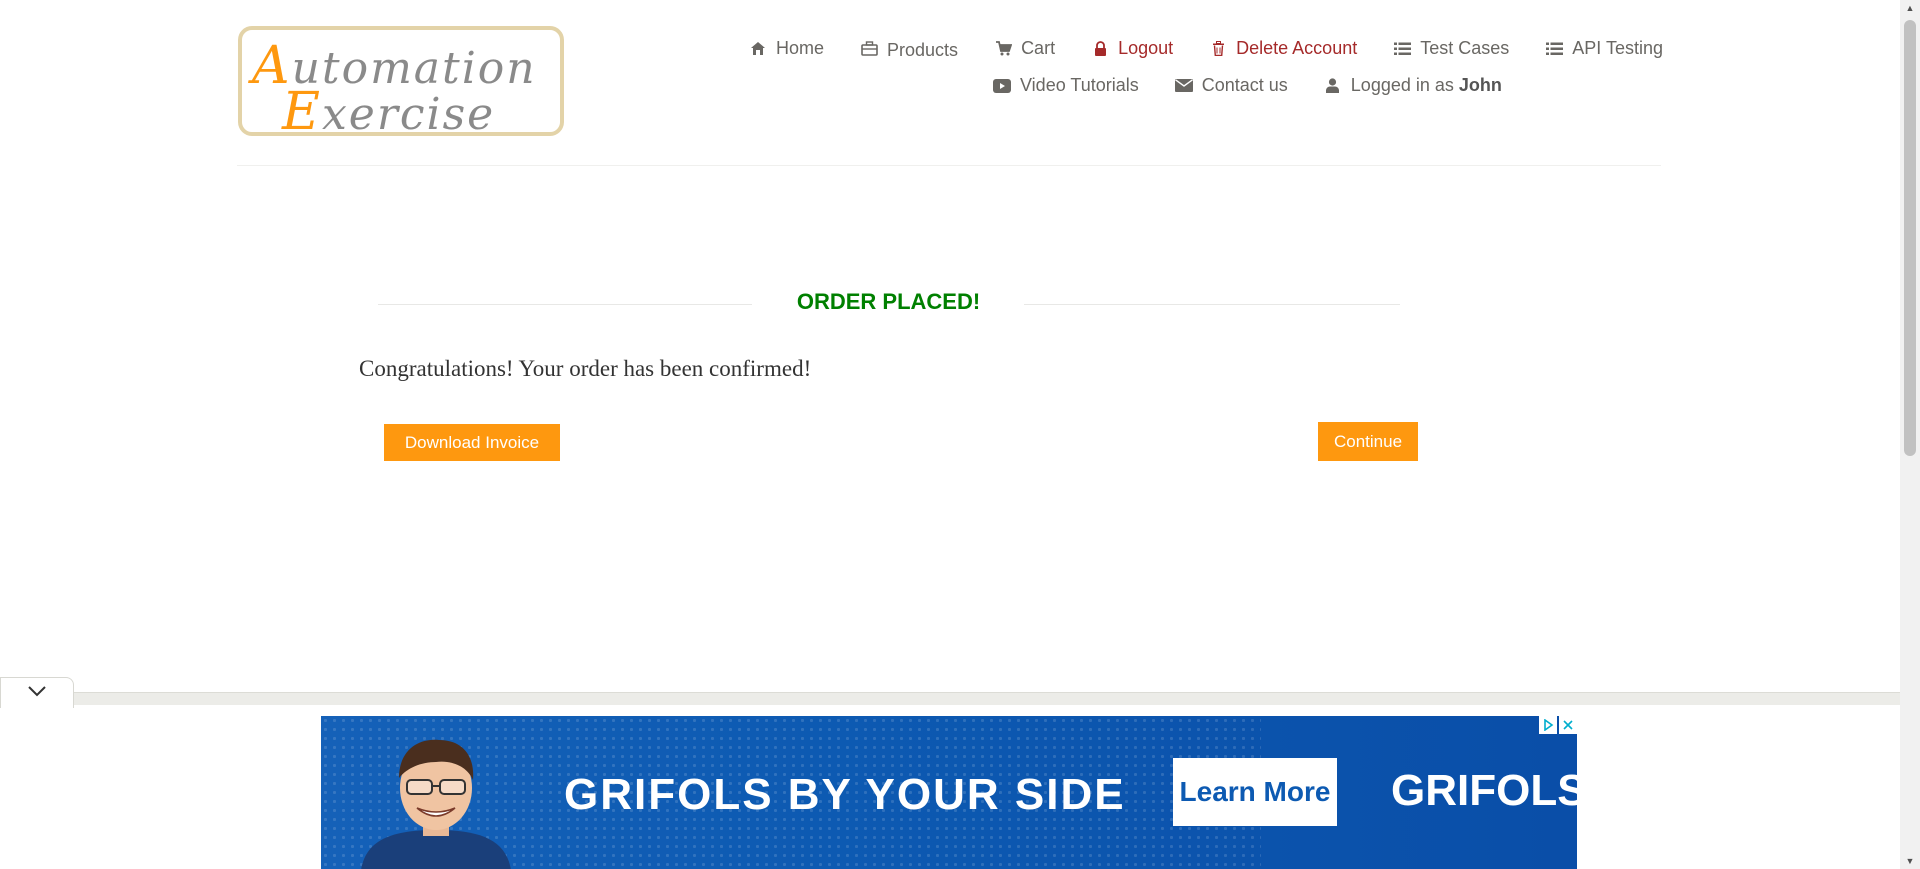 This screenshot has width=1920, height=869. I want to click on logged-in-label: Logged in as, so click(1402, 85).